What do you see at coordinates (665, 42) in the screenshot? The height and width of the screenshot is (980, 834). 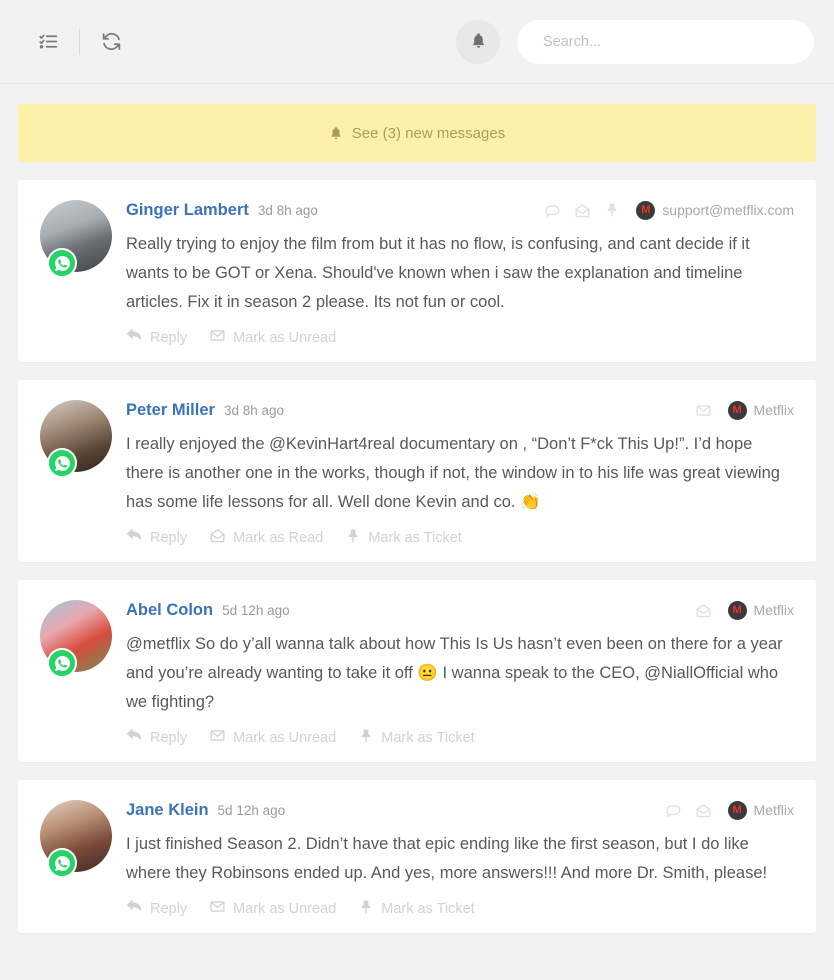 I see `search-input` at bounding box center [665, 42].